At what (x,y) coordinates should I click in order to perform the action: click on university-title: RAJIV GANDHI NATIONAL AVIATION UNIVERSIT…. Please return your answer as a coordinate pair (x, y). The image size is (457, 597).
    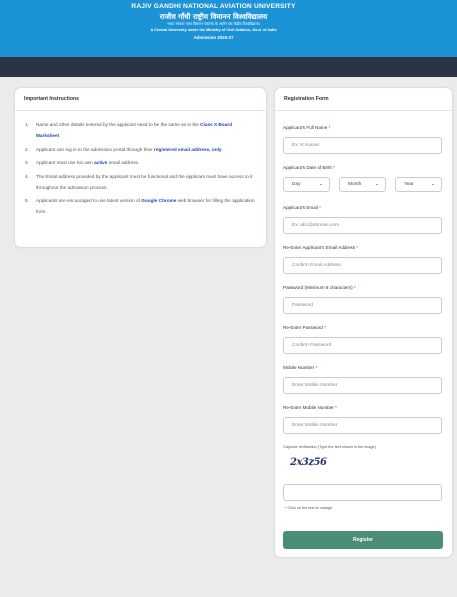
    Looking at the image, I should click on (213, 6).